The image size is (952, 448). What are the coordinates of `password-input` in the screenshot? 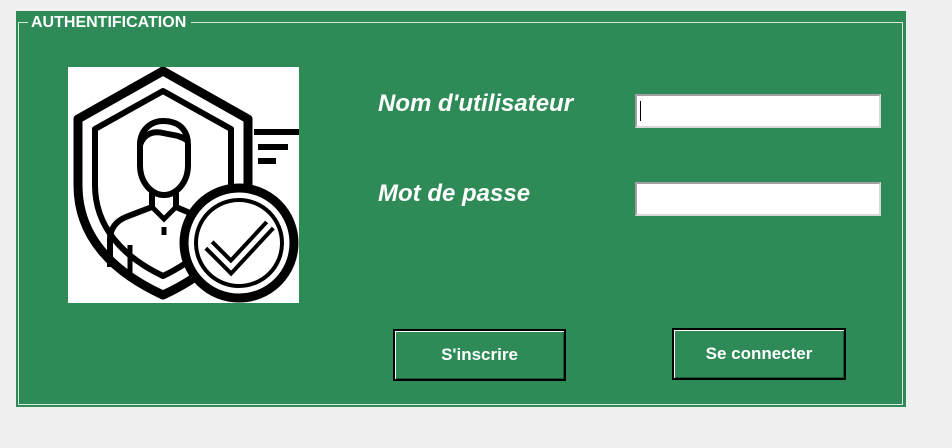 It's located at (758, 199).